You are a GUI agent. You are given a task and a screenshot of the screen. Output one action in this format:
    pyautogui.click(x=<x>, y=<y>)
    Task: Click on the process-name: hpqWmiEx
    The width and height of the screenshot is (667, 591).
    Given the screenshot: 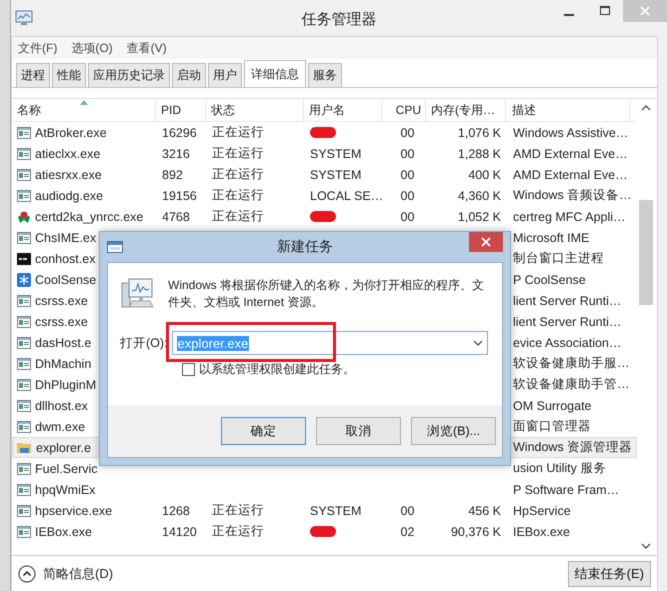 What is the action you would take?
    pyautogui.click(x=65, y=489)
    